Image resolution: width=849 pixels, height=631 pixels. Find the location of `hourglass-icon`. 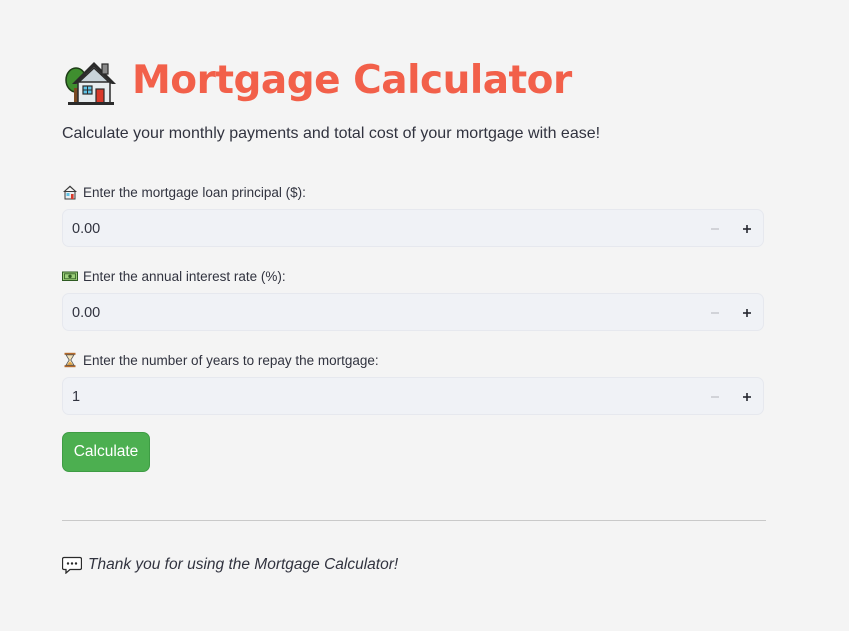

hourglass-icon is located at coordinates (70, 360).